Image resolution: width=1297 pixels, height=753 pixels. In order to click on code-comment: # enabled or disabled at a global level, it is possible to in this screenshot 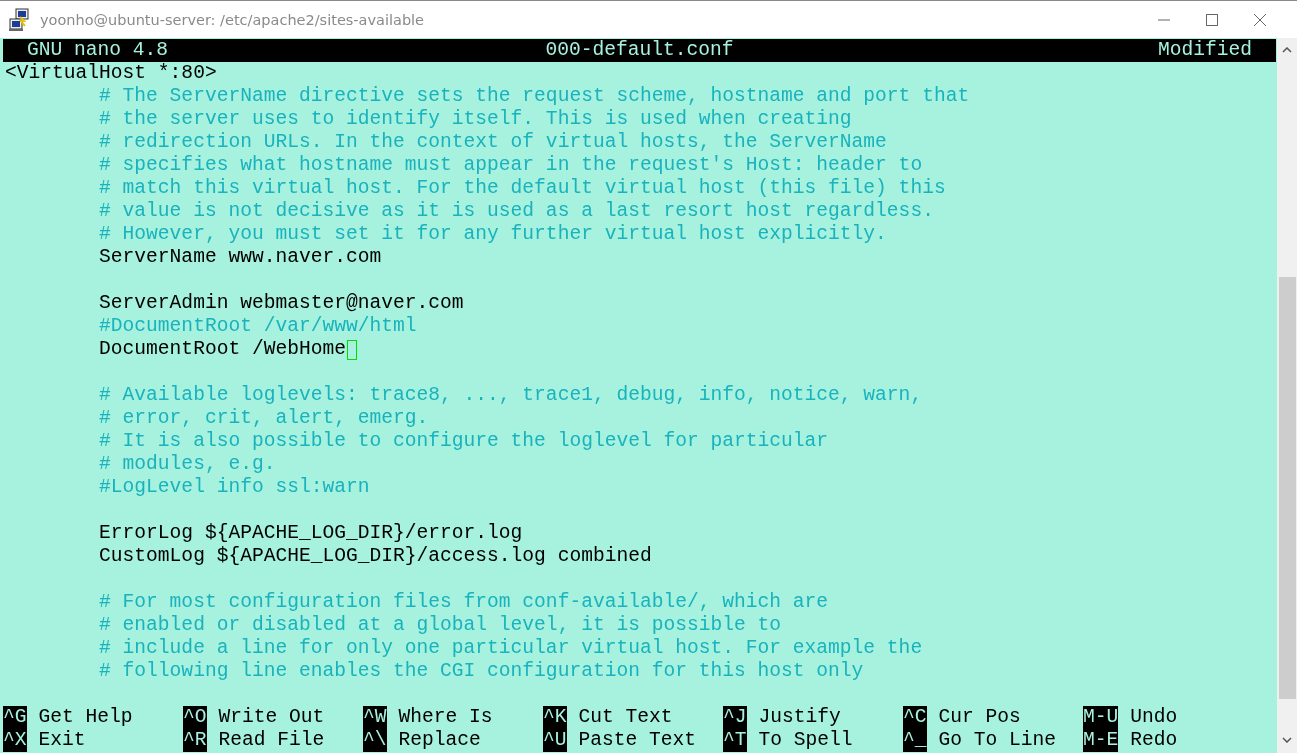, I will do `click(440, 625)`.